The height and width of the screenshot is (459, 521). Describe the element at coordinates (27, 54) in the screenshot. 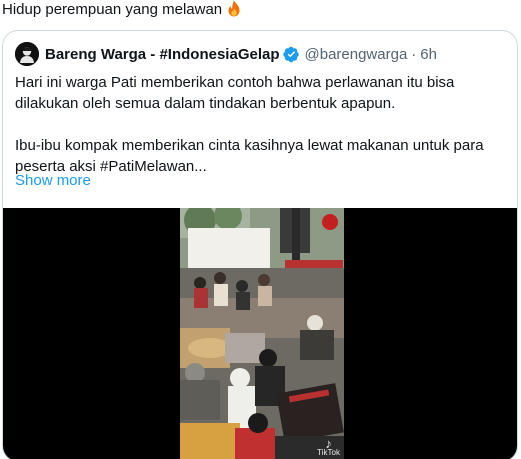

I see `avatar` at that location.